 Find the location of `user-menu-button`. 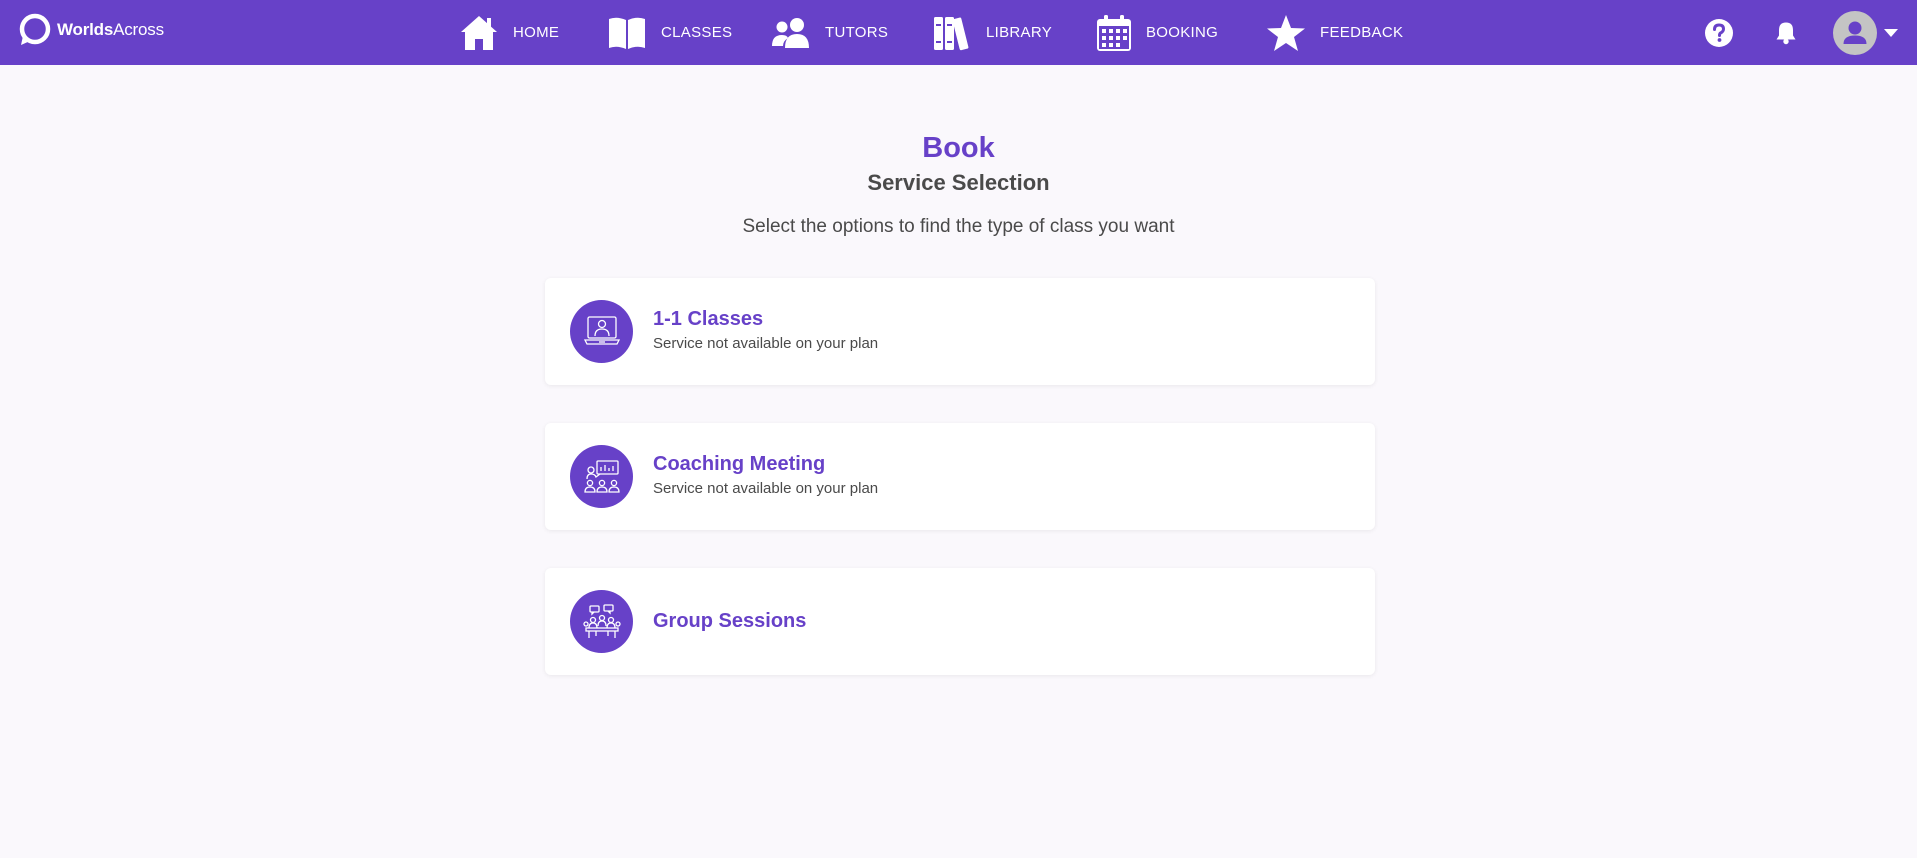

user-menu-button is located at coordinates (1855, 32).